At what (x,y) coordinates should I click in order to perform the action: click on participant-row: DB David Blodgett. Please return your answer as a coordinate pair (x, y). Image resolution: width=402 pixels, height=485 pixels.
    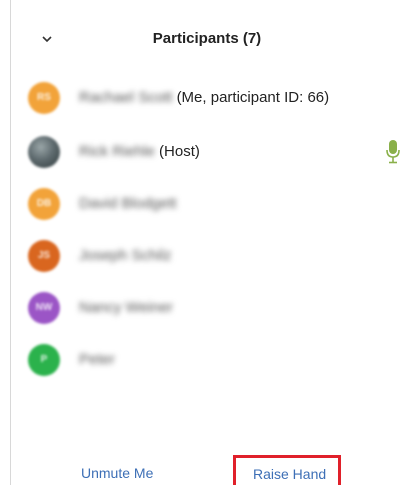
    Looking at the image, I should click on (206, 204).